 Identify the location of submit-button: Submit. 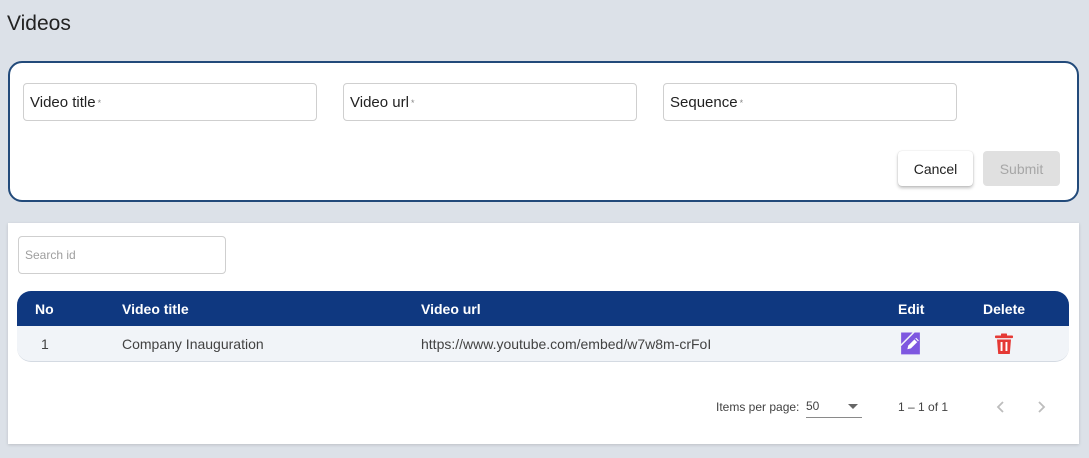
(1021, 168).